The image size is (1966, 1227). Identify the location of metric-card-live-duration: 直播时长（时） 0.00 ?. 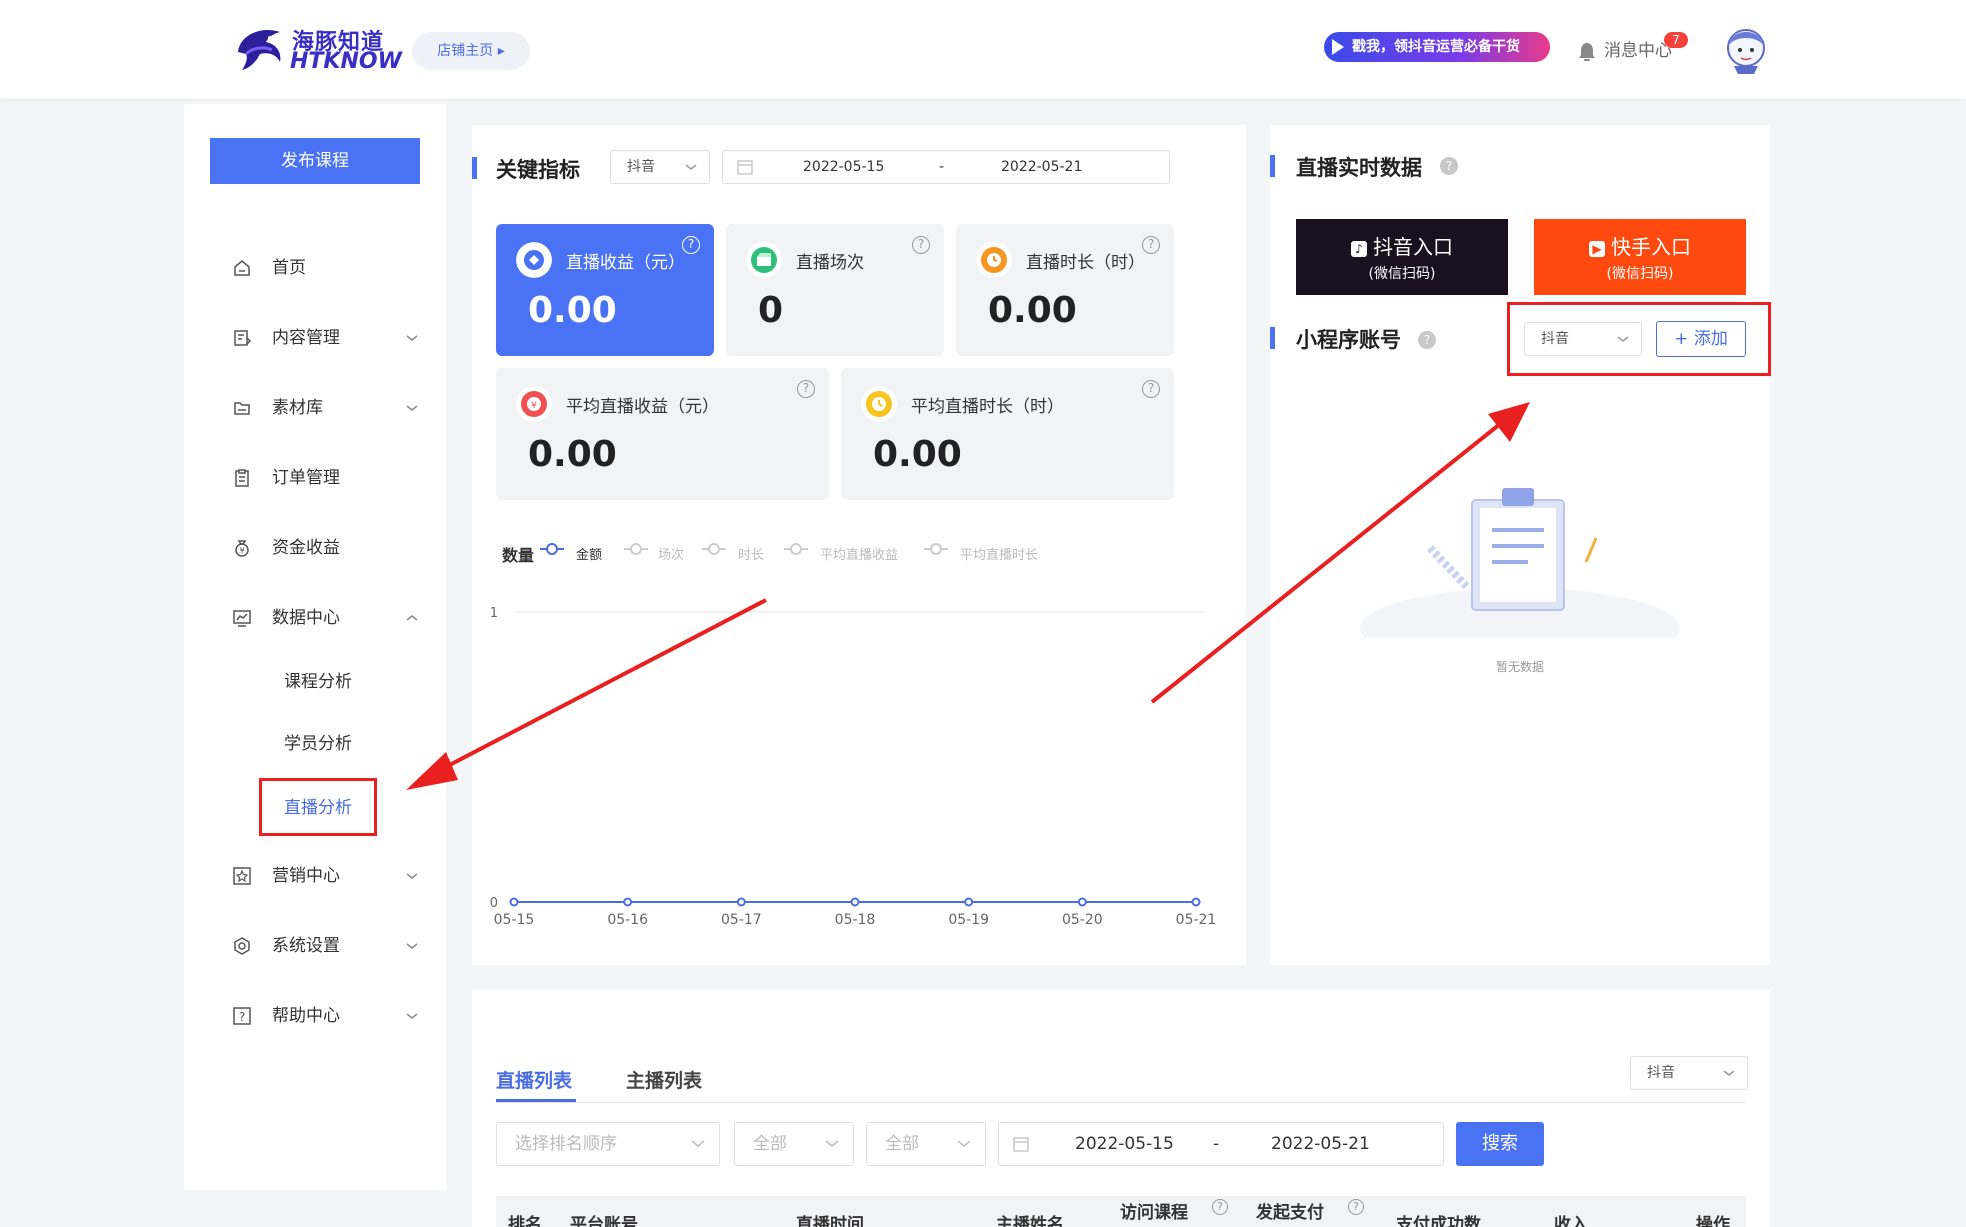
(1065, 290).